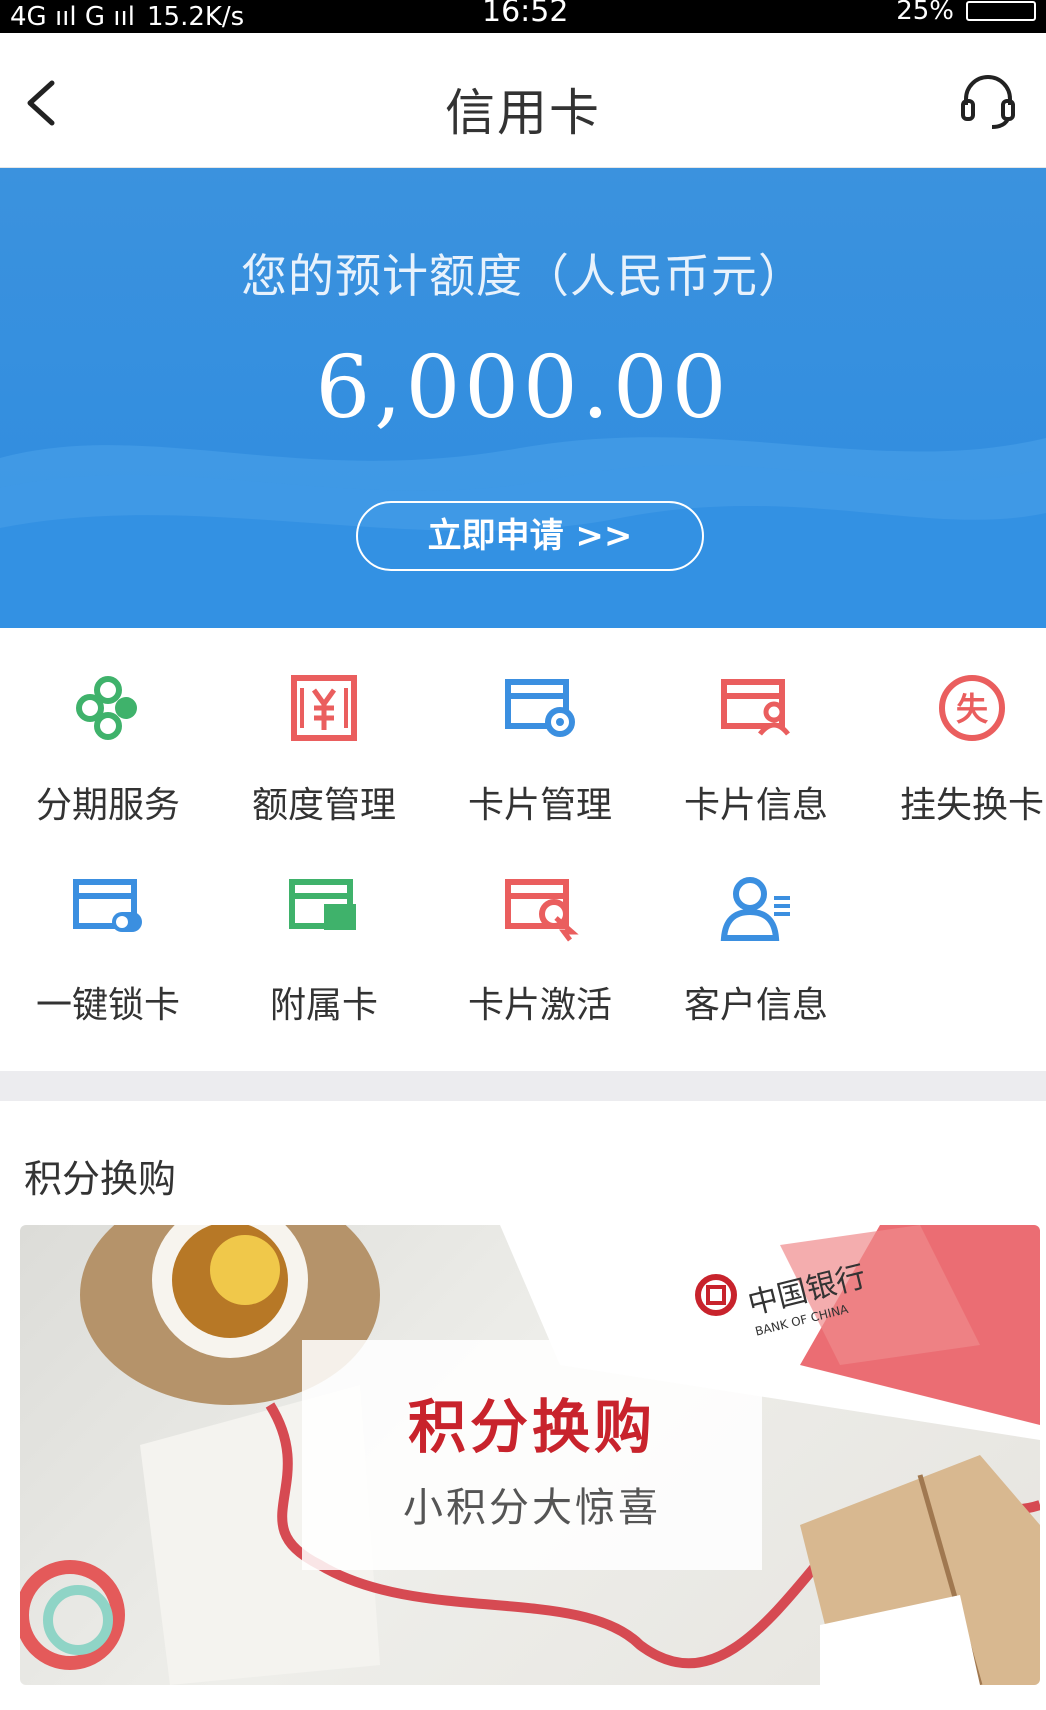 This screenshot has width=1046, height=1710. Describe the element at coordinates (532, 1508) in the screenshot. I see `banner-subtitle: 小积分大惊喜` at that location.